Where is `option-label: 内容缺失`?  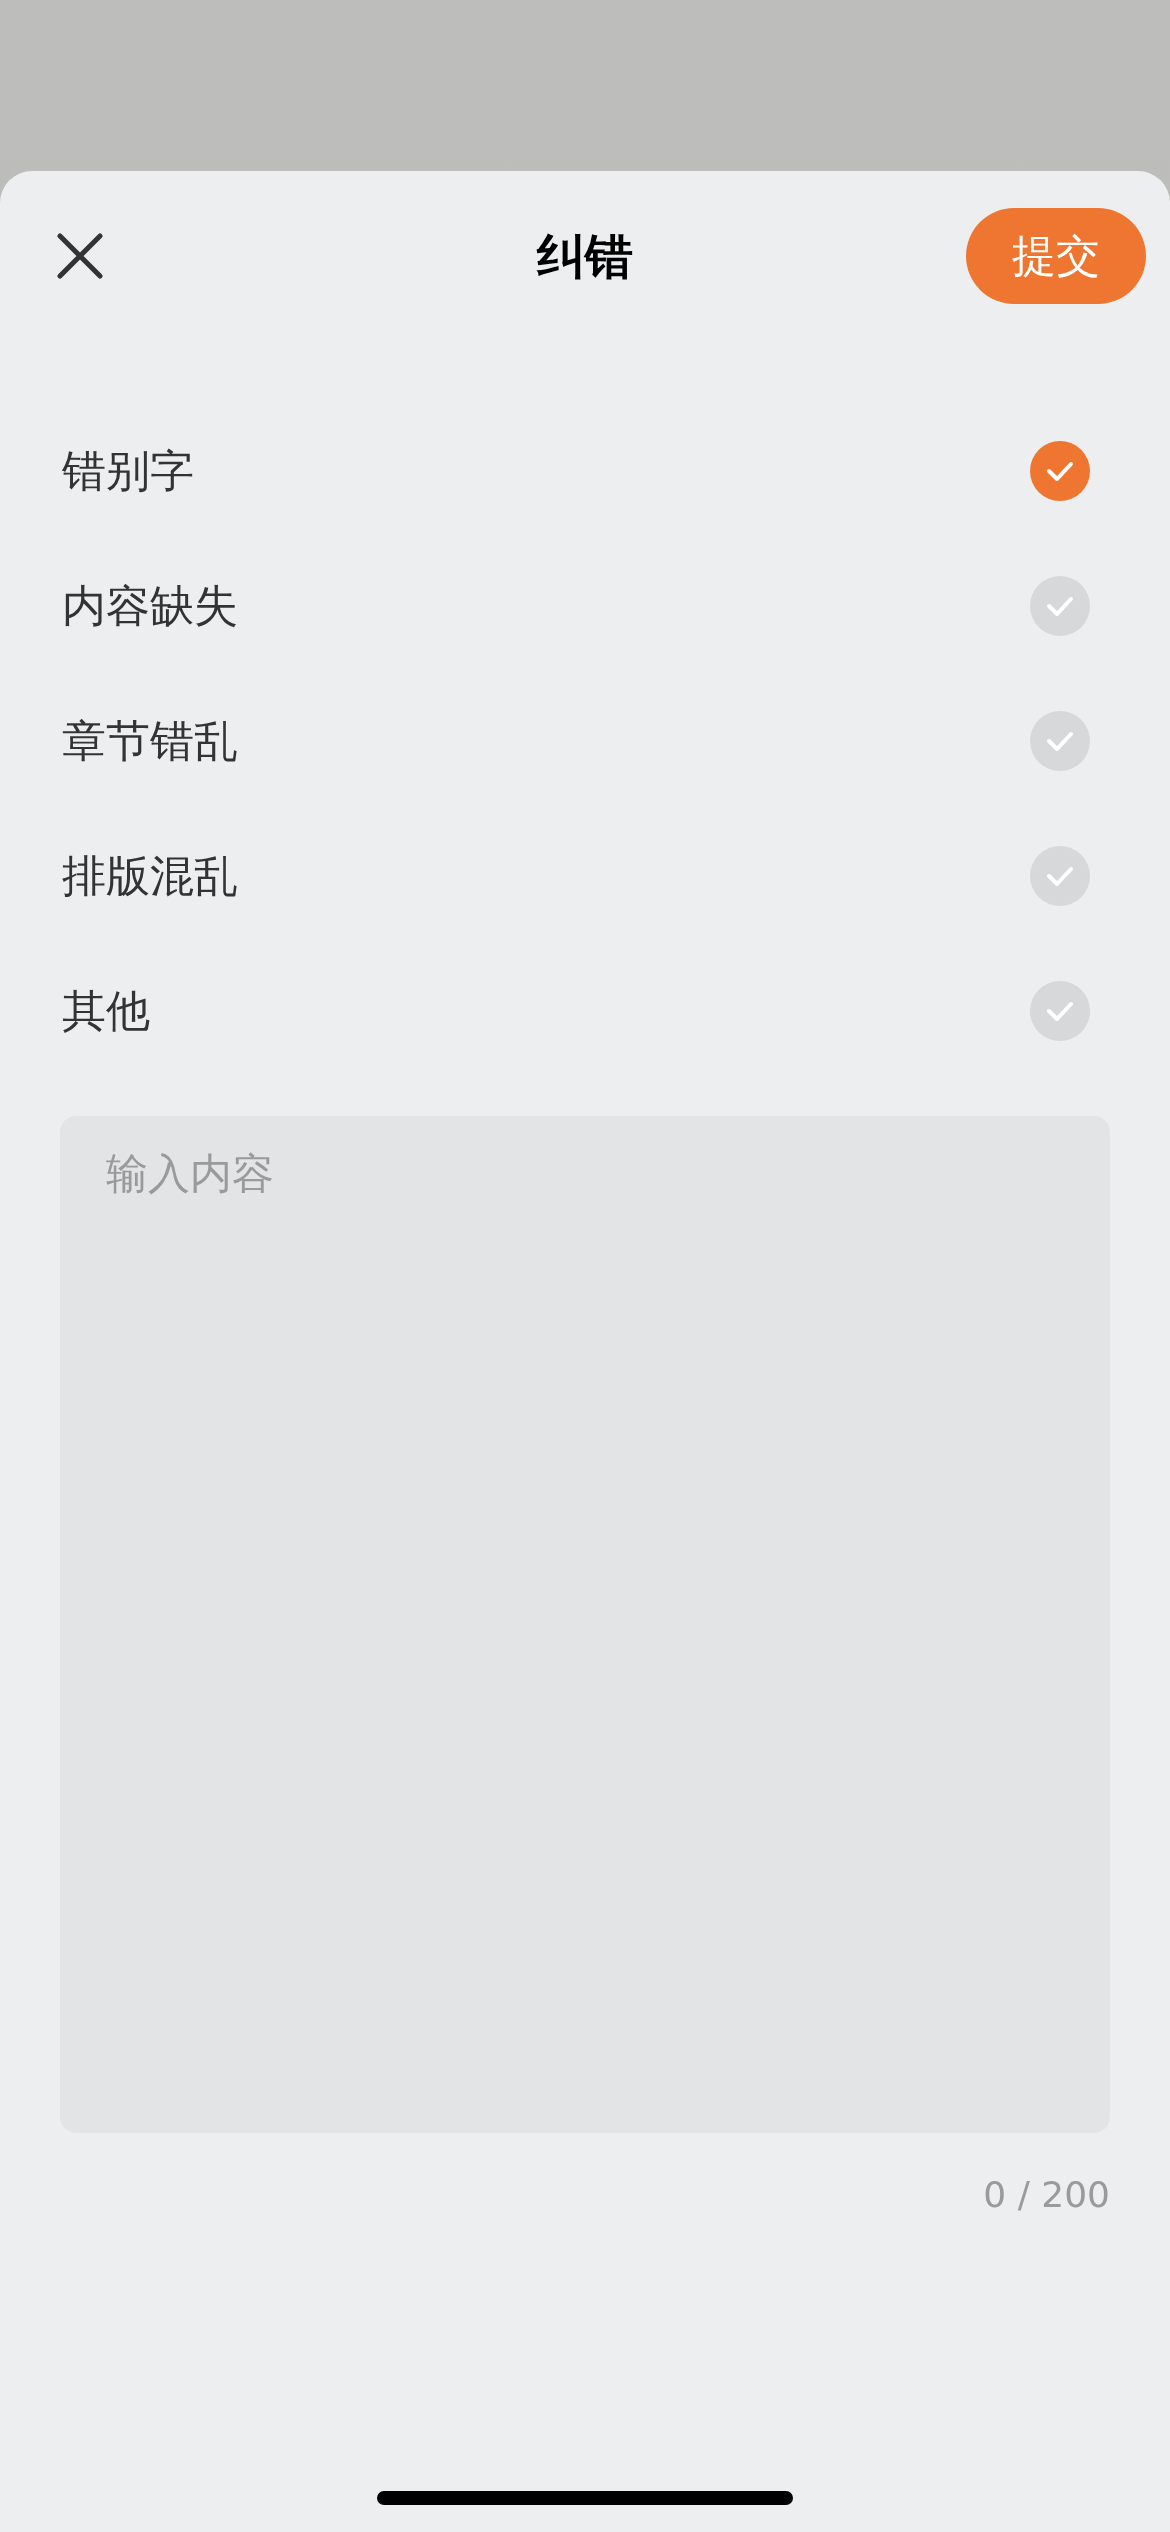 option-label: 内容缺失 is located at coordinates (150, 605).